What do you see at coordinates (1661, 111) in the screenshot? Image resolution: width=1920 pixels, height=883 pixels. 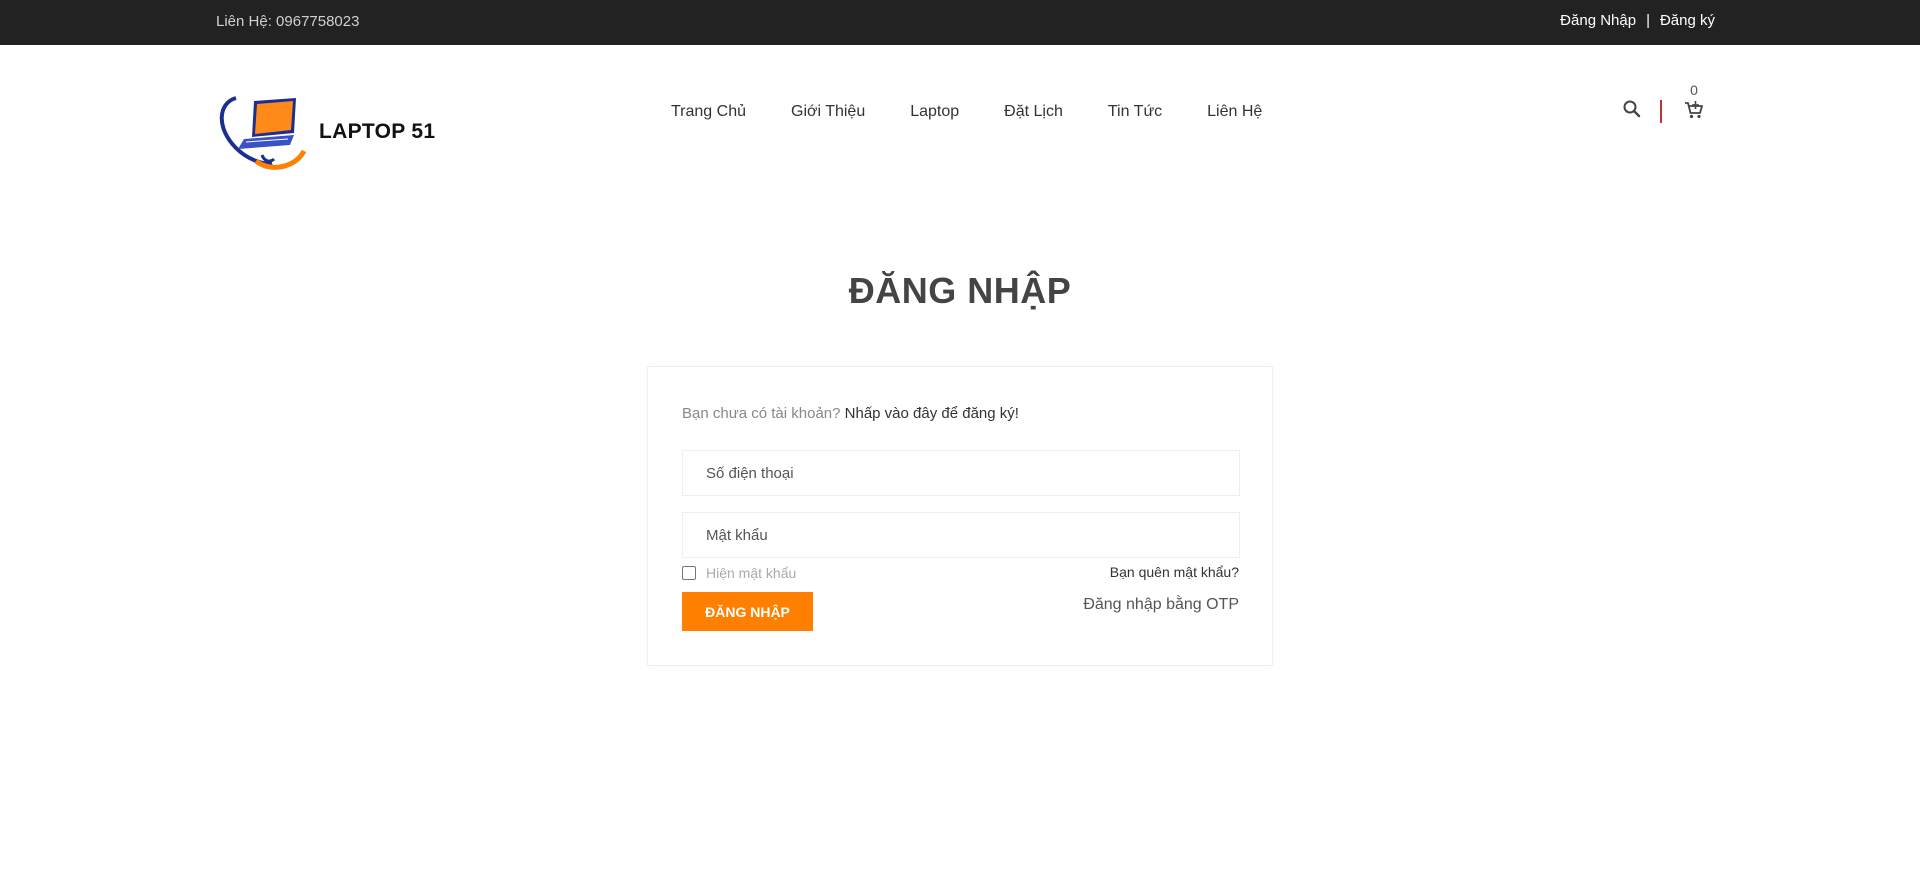 I see `header-divider` at bounding box center [1661, 111].